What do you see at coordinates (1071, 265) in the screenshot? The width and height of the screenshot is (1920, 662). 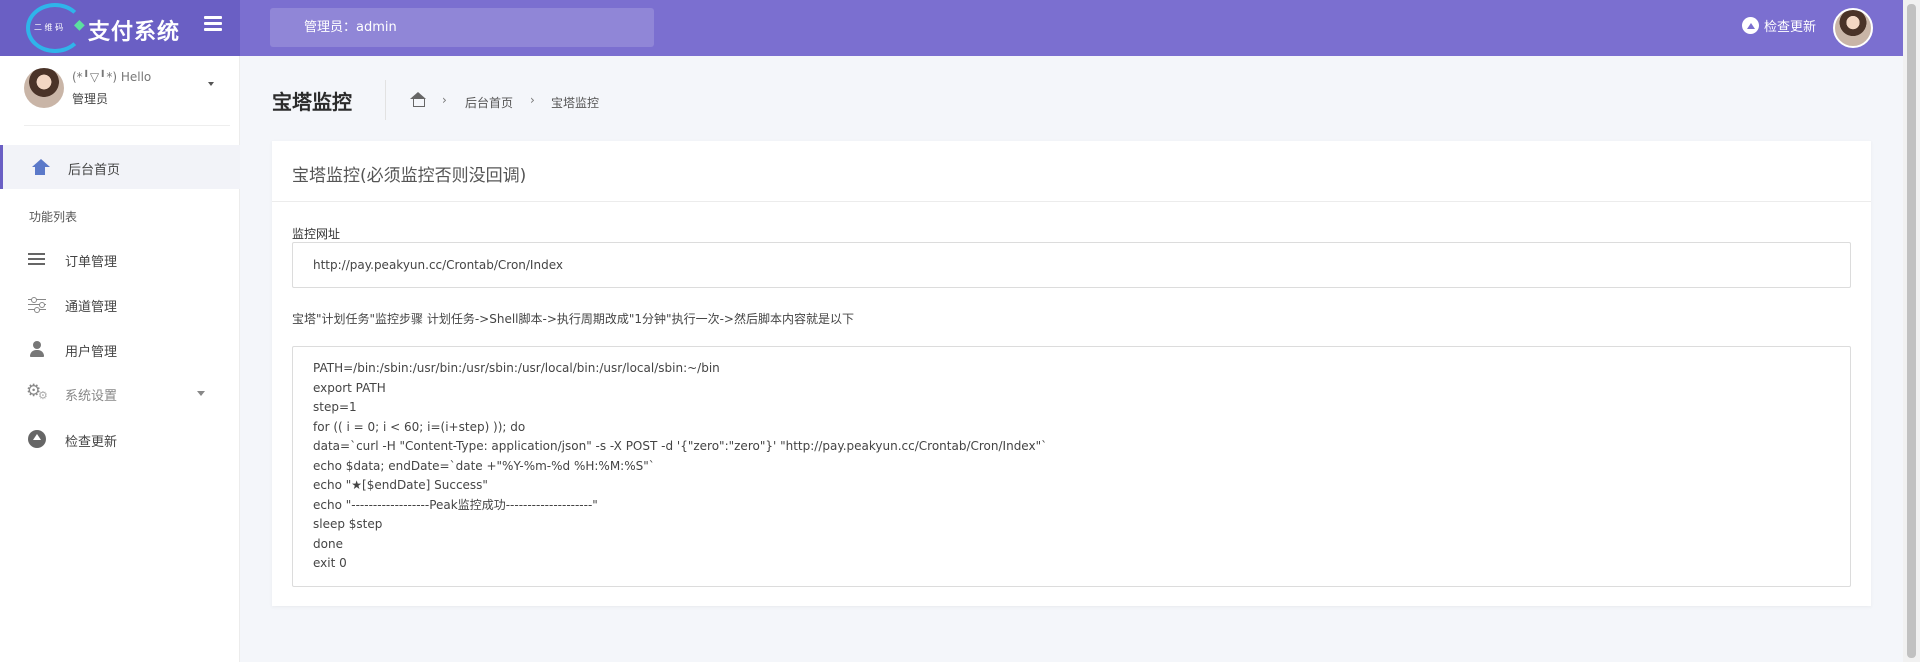 I see `monitor-url-input` at bounding box center [1071, 265].